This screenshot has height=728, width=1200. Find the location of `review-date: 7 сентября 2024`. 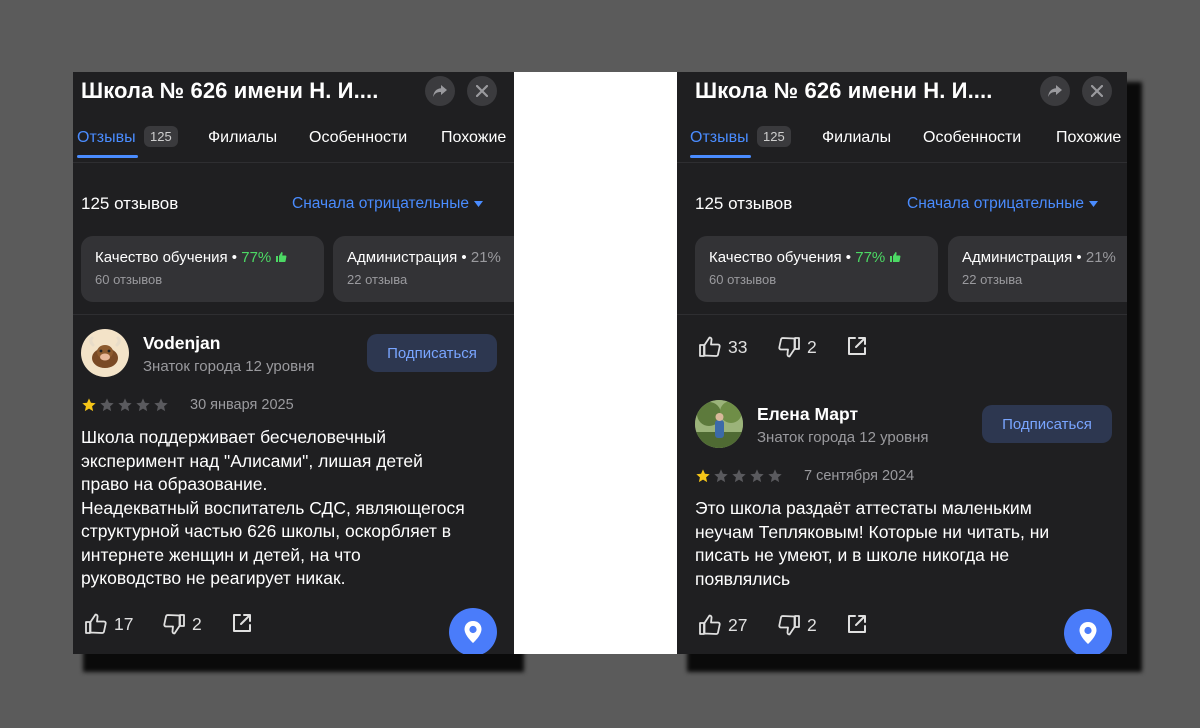

review-date: 7 сентября 2024 is located at coordinates (859, 476).